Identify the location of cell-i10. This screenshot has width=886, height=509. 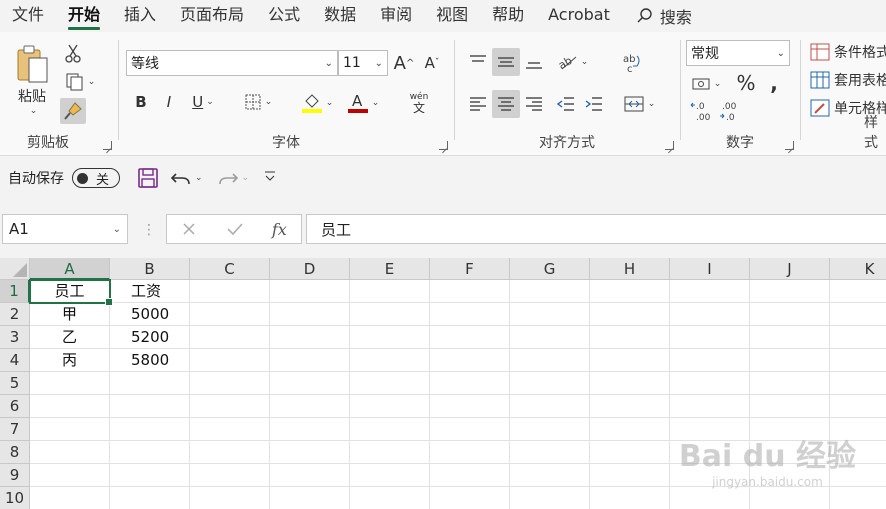
(710, 498).